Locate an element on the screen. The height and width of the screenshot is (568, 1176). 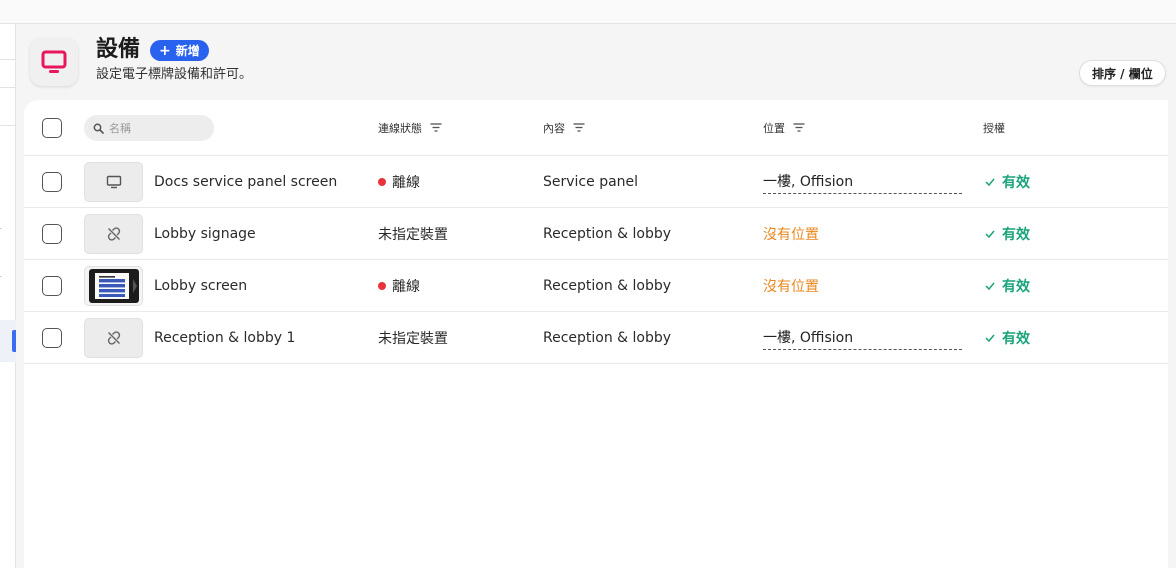
page-subtitle: 設定電子標牌設備和許可。 is located at coordinates (174, 74).